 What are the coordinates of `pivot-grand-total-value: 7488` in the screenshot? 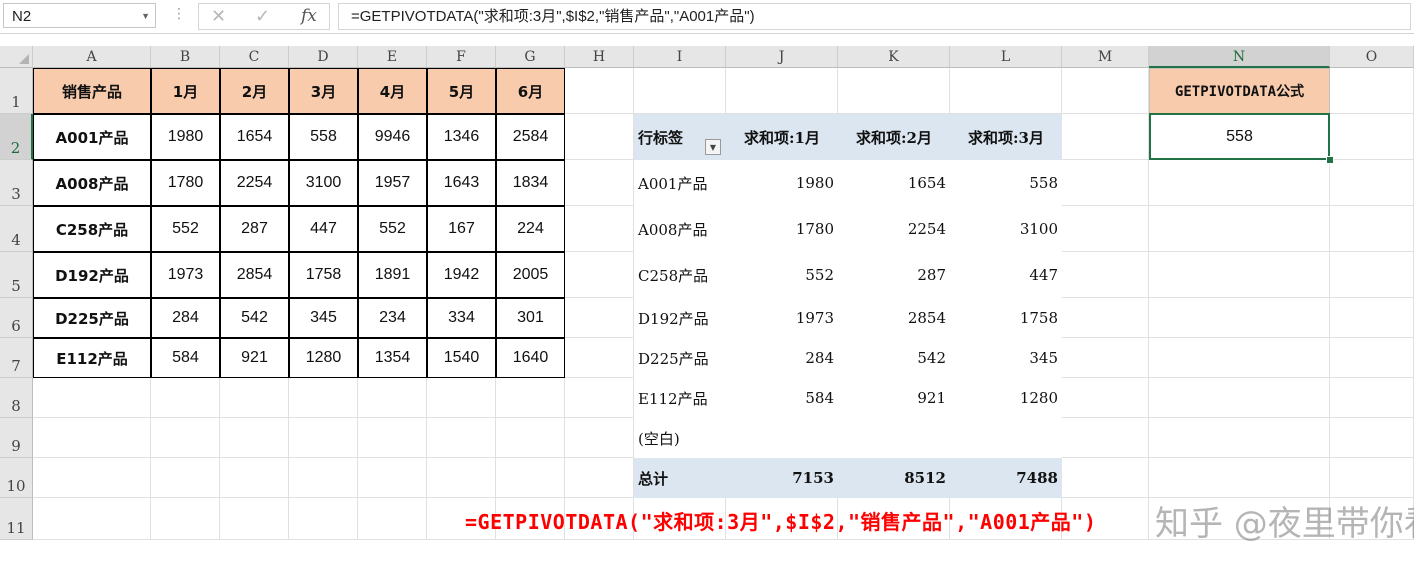 It's located at (1006, 478).